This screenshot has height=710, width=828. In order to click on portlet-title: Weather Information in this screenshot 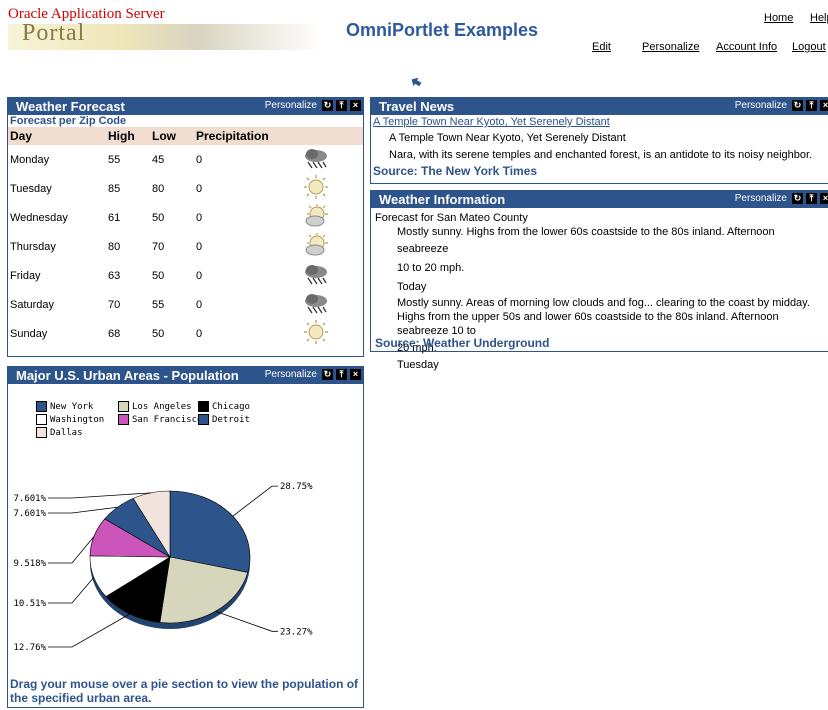, I will do `click(442, 199)`.